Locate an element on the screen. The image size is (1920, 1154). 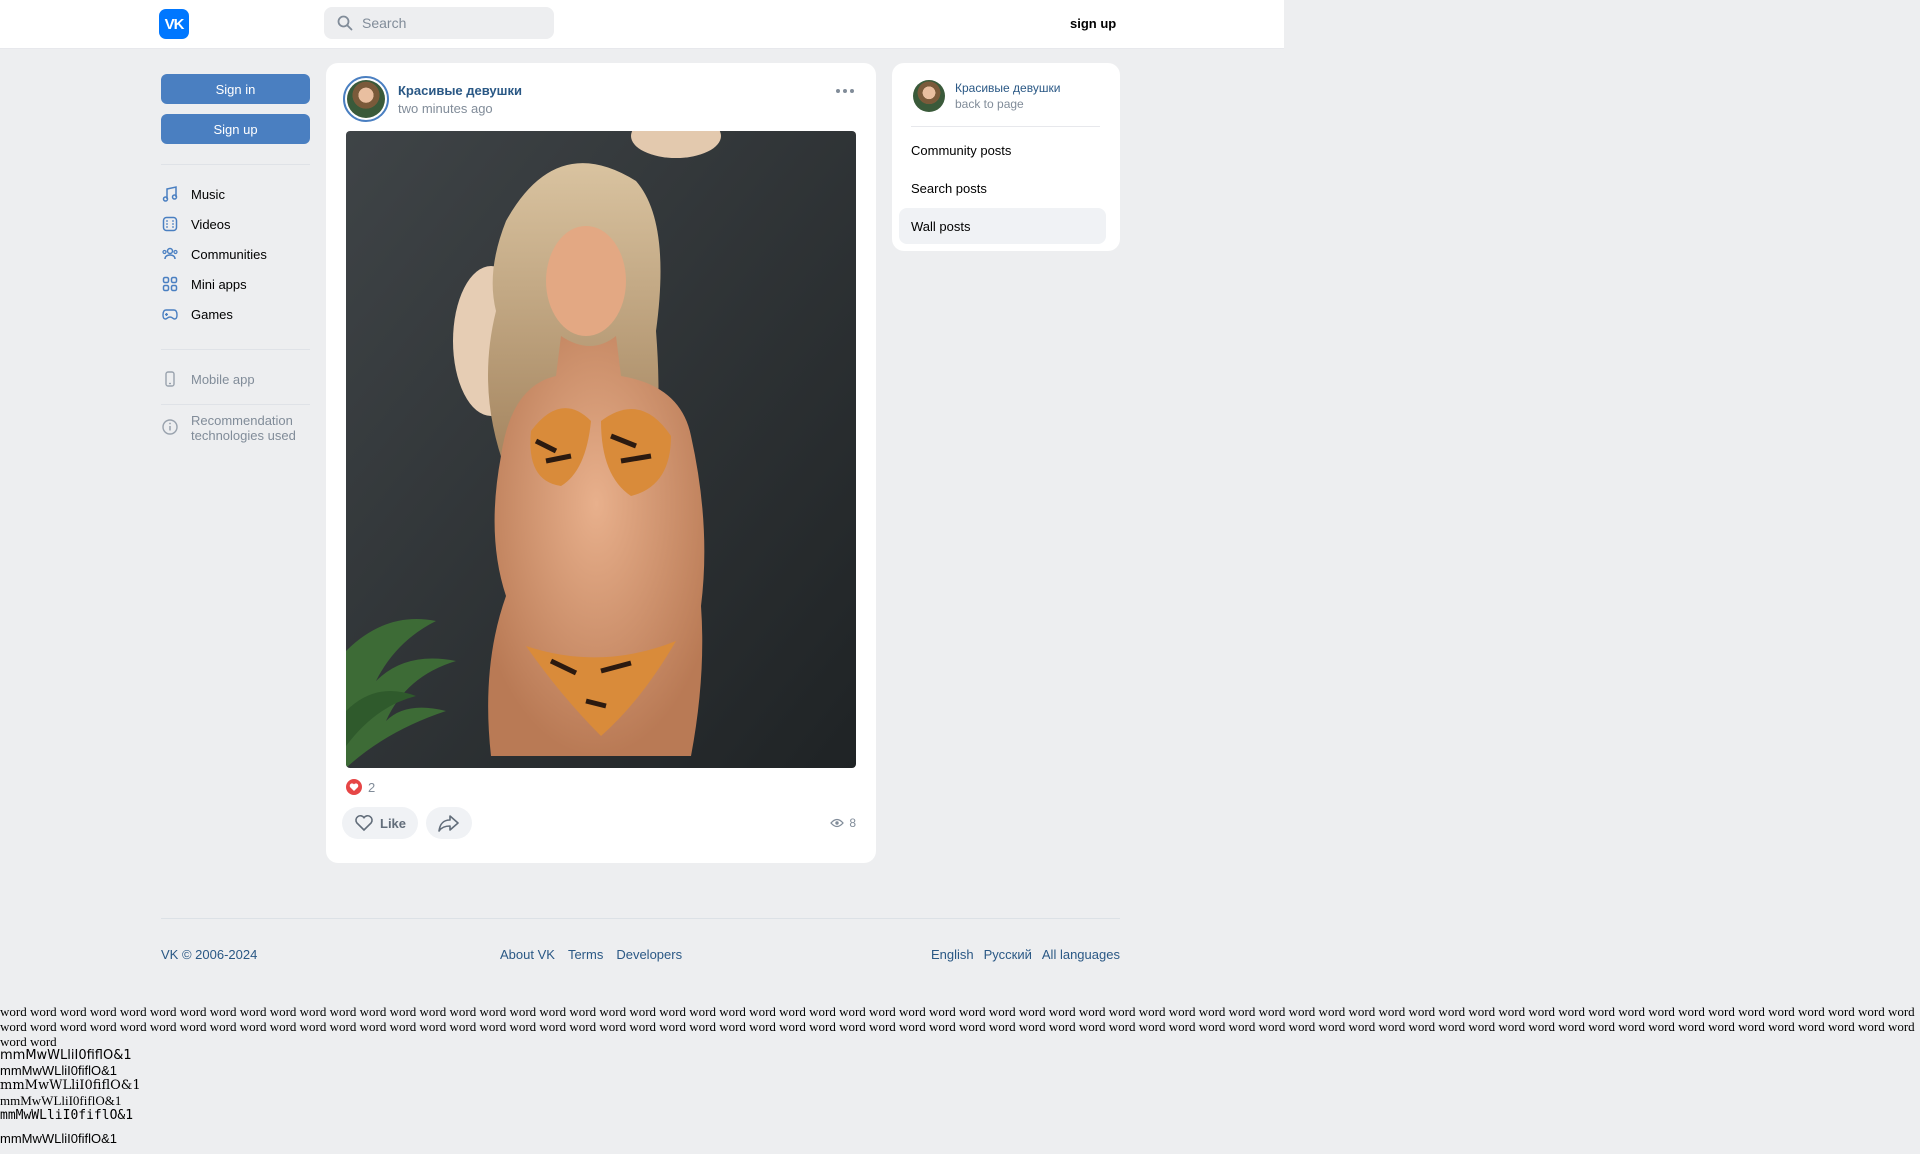
post-actions: Like is located at coordinates (407, 823).